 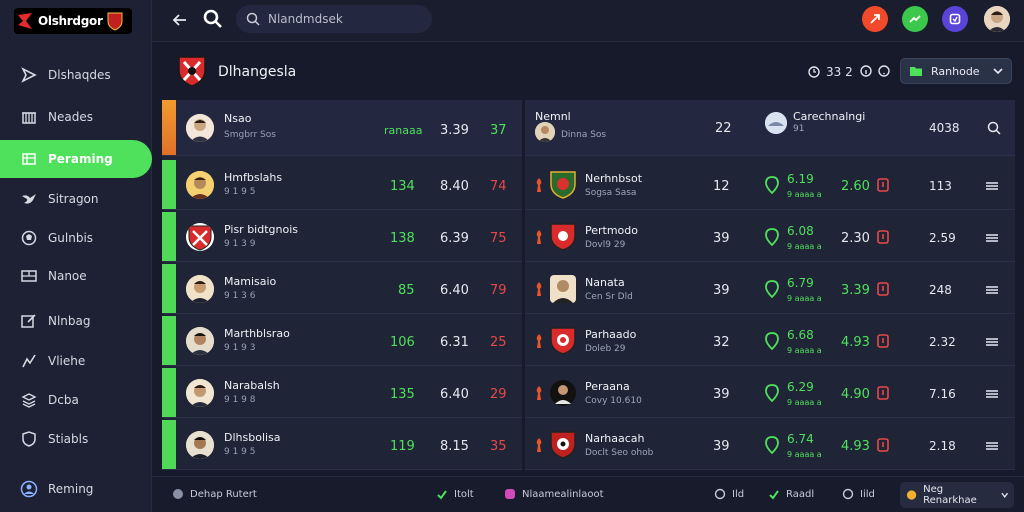 What do you see at coordinates (342, 341) in the screenshot?
I see `table-row: Marthblsrao 9 1 9 3 106 6.31 25` at bounding box center [342, 341].